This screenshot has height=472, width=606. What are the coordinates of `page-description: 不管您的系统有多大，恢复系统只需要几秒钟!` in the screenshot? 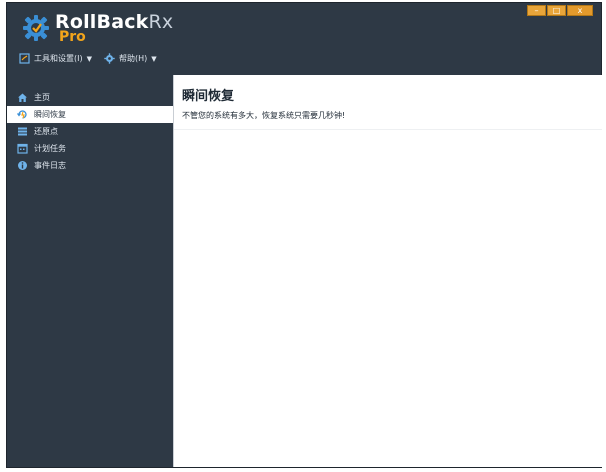 It's located at (264, 115).